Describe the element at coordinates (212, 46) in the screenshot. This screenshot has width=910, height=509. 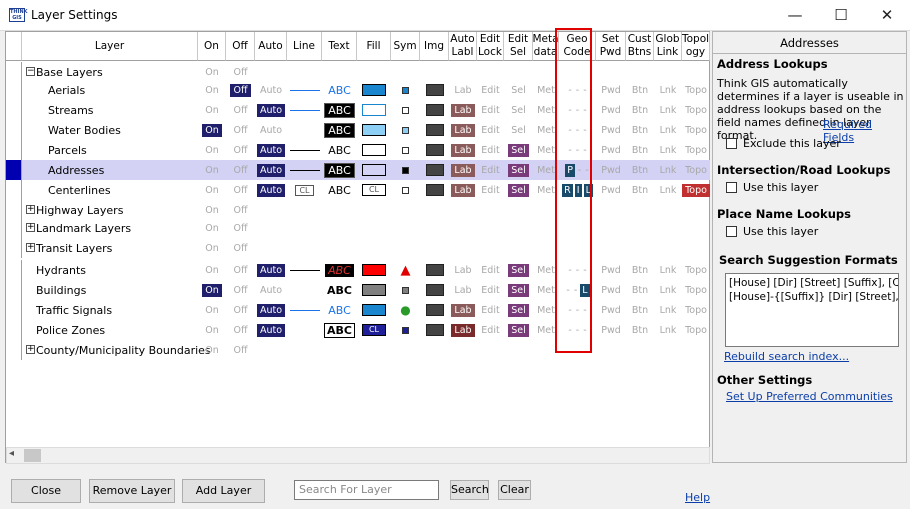
I see `column-header-on: On` at that location.